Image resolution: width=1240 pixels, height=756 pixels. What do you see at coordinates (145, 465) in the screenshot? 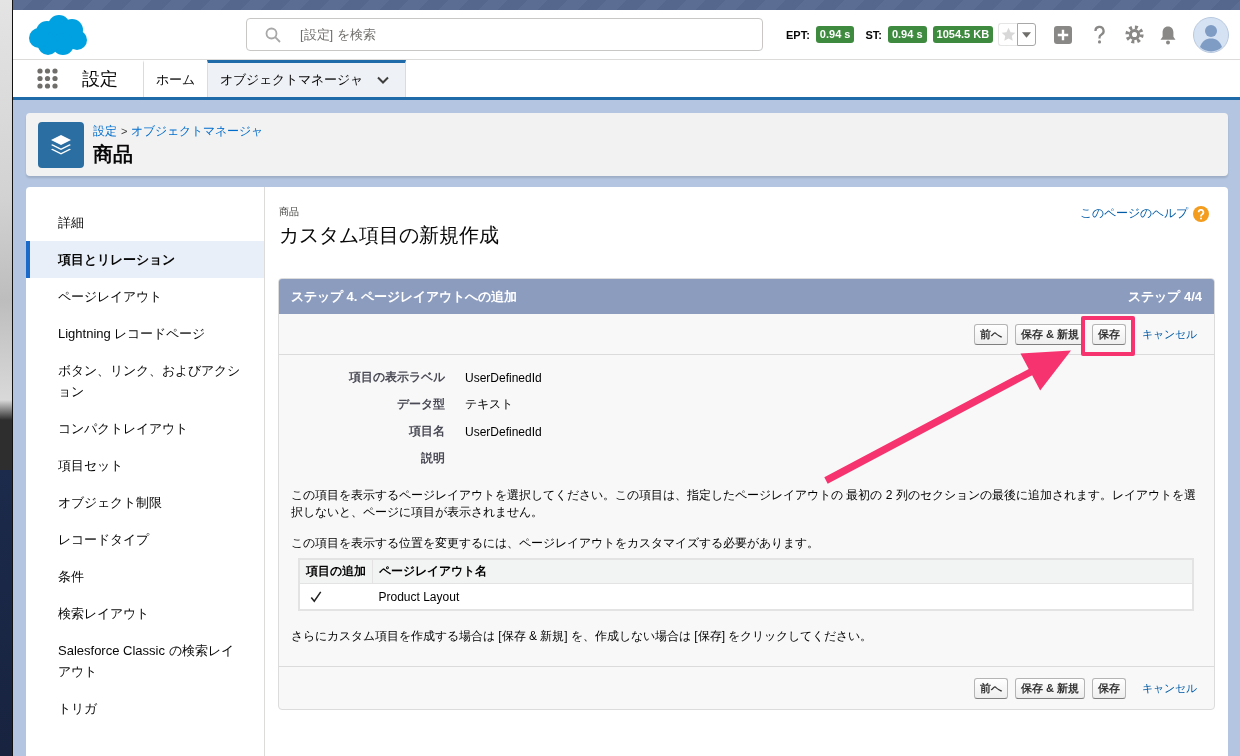
I see `sidebar-item: 項目セット` at bounding box center [145, 465].